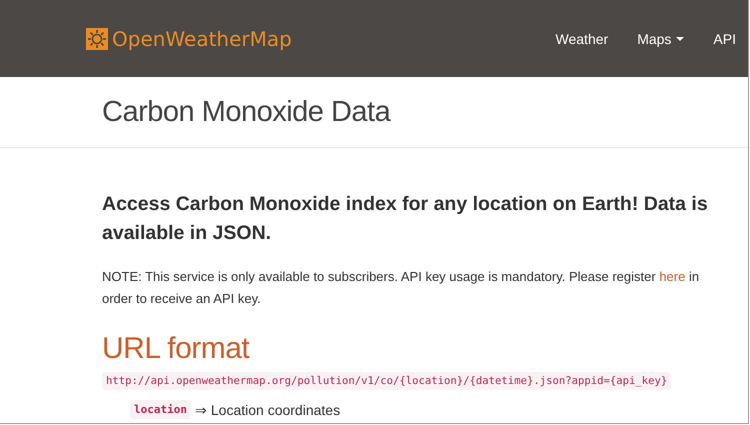 This screenshot has width=750, height=425. I want to click on section-title: URL format, so click(176, 349).